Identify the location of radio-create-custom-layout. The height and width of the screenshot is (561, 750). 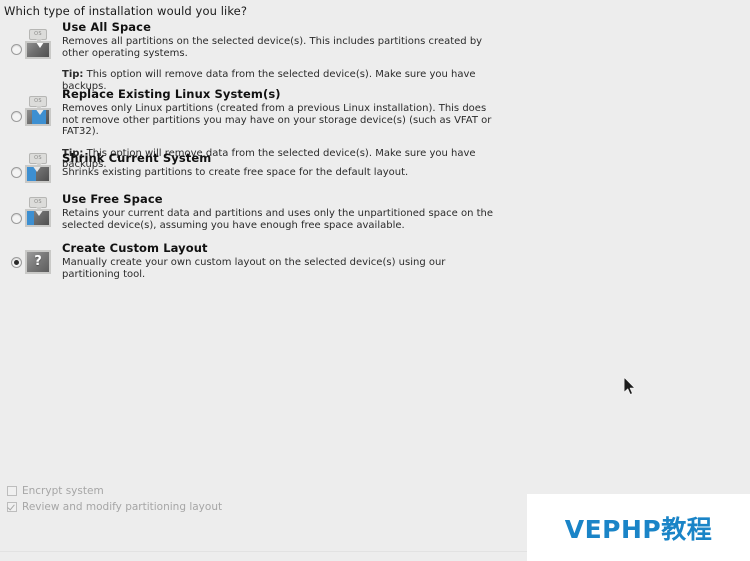
(16, 262).